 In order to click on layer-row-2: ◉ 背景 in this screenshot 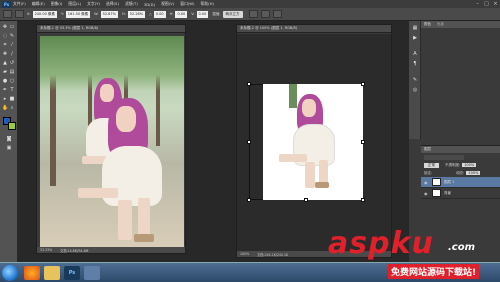, I will do `click(460, 193)`.